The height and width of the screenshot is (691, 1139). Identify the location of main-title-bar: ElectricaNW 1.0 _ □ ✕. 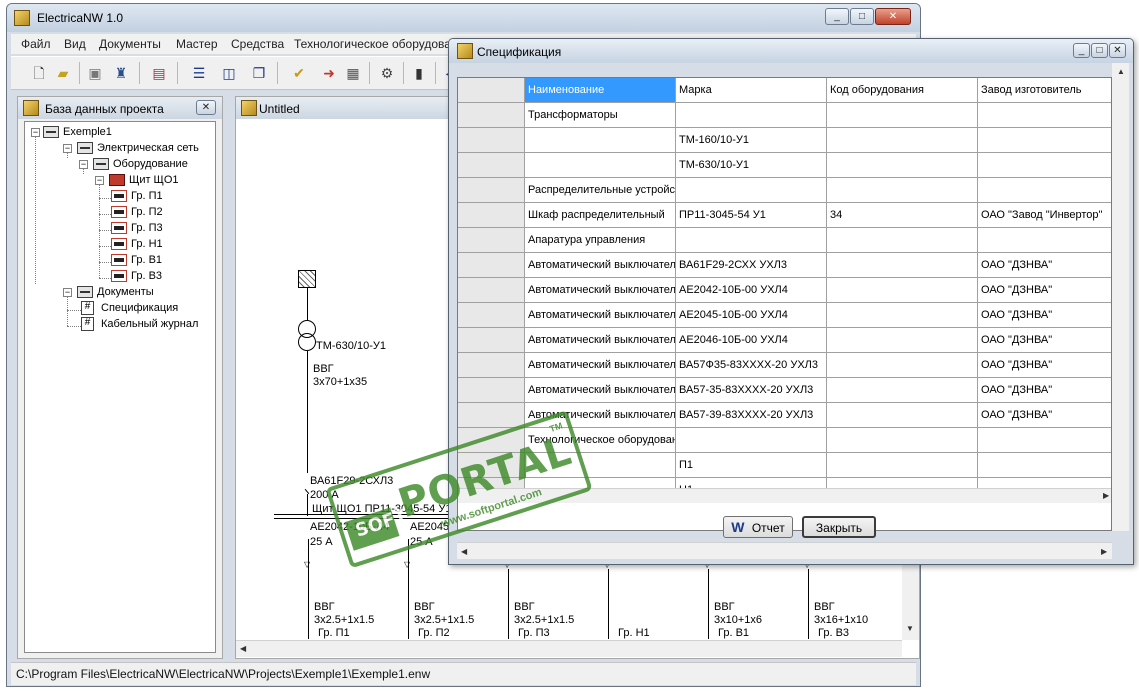
(463, 18).